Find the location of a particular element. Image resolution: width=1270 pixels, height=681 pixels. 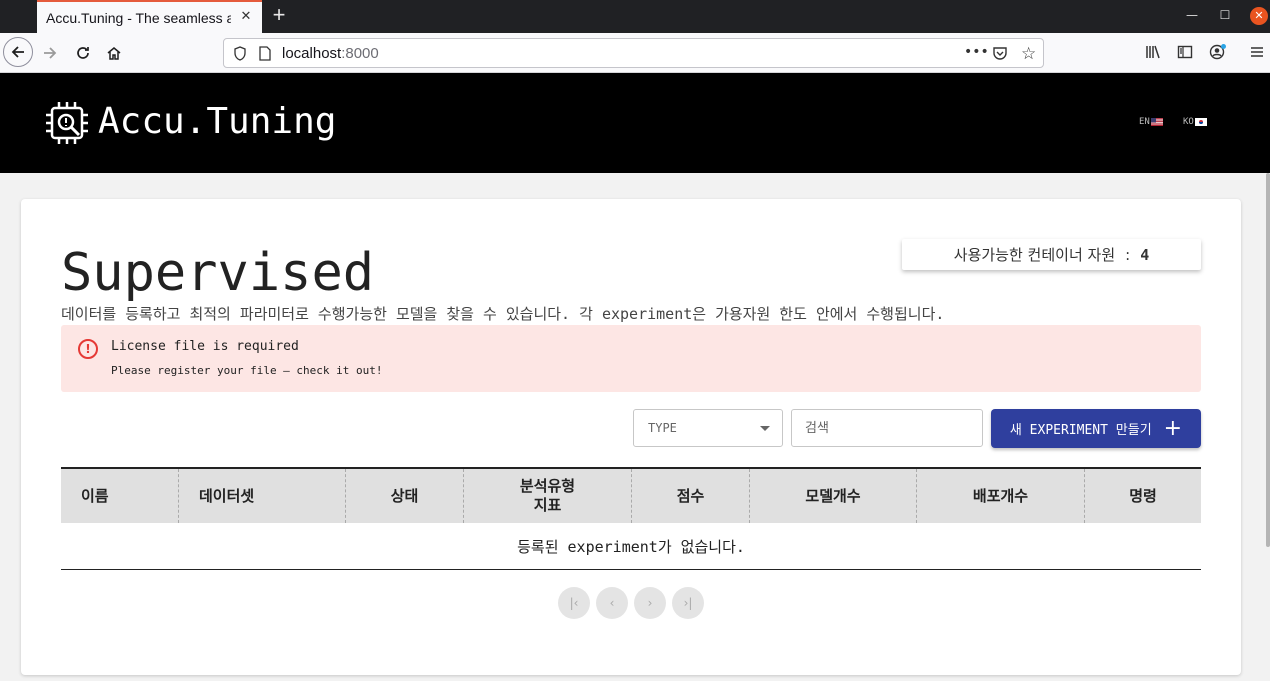

page-title: Supervised is located at coordinates (218, 273).